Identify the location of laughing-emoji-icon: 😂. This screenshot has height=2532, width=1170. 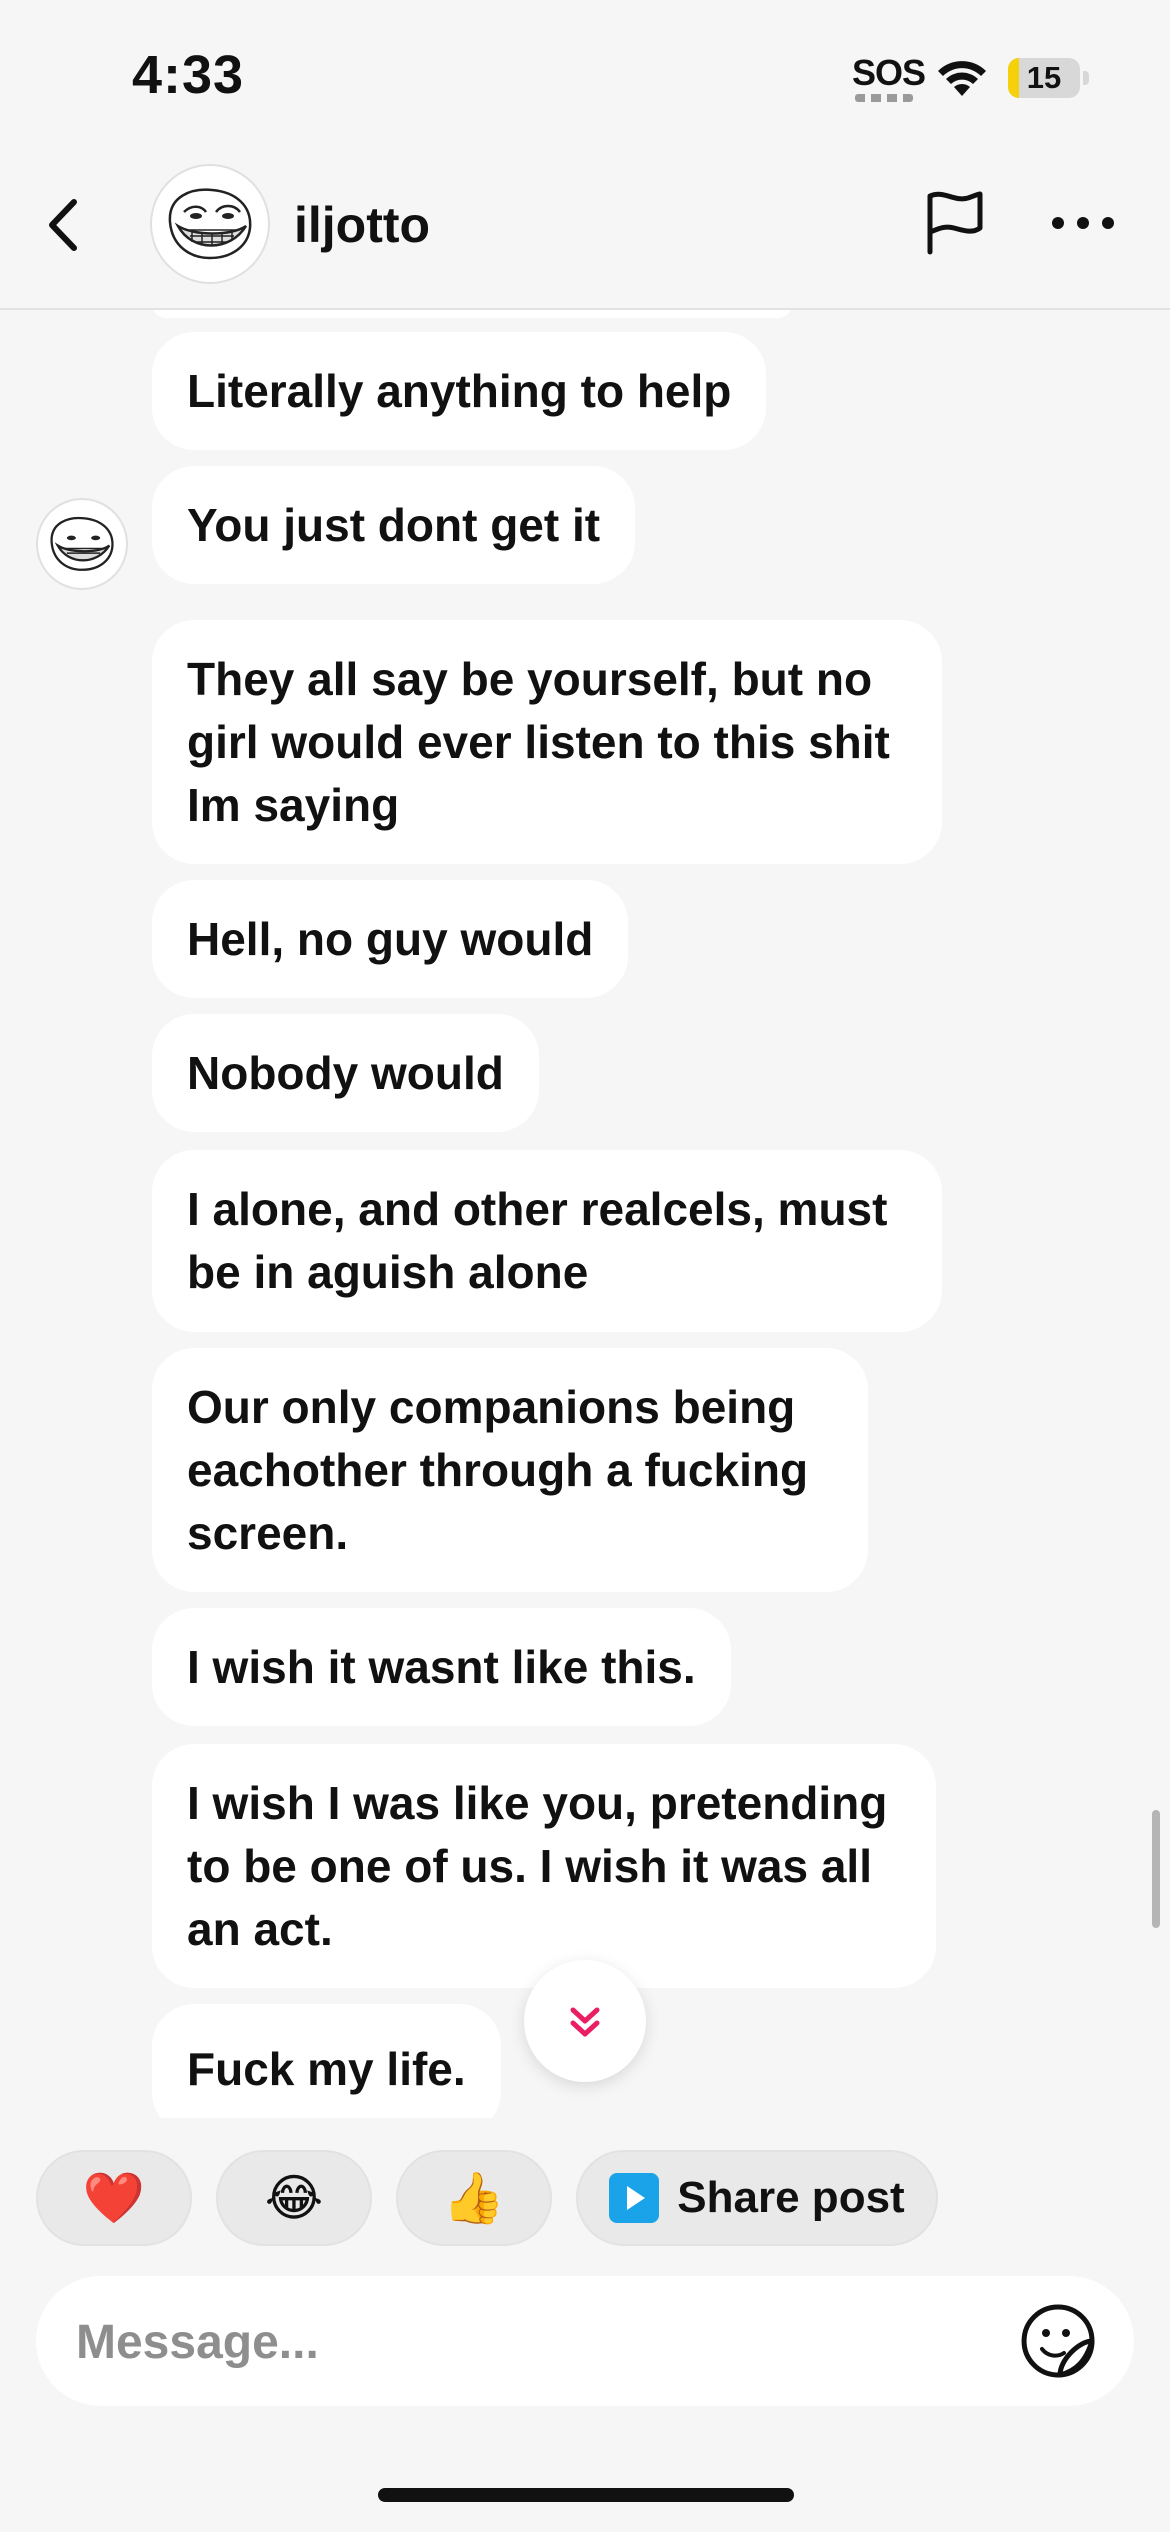
(294, 2198).